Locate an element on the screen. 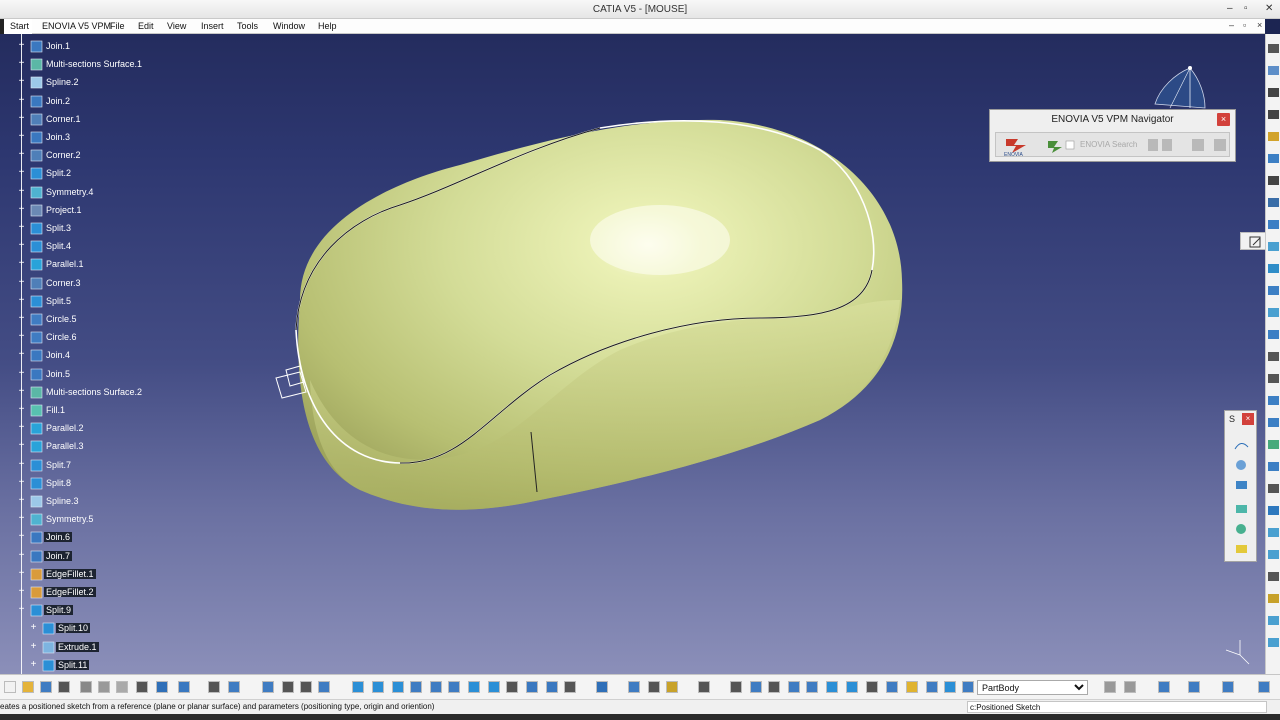  menu-edit: Edit is located at coordinates (146, 26).